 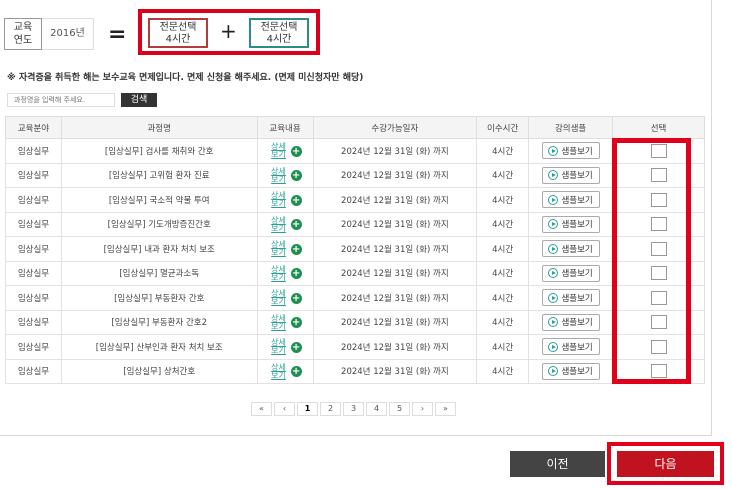 What do you see at coordinates (159, 224) in the screenshot?
I see `cell-course: [임상실무] 기도개방증진간호` at bounding box center [159, 224].